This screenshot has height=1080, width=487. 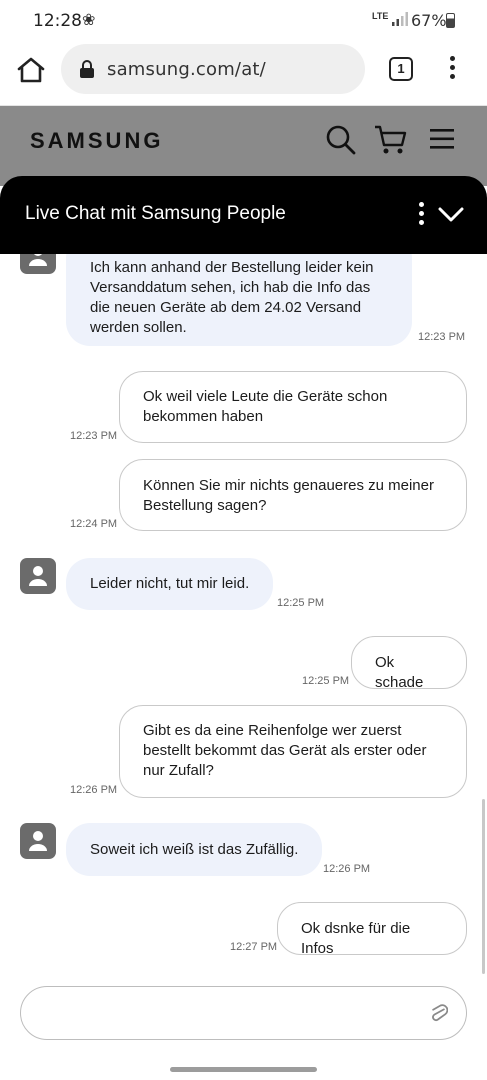 I want to click on chat-title: Live Chat mit Samsung People, so click(x=155, y=213).